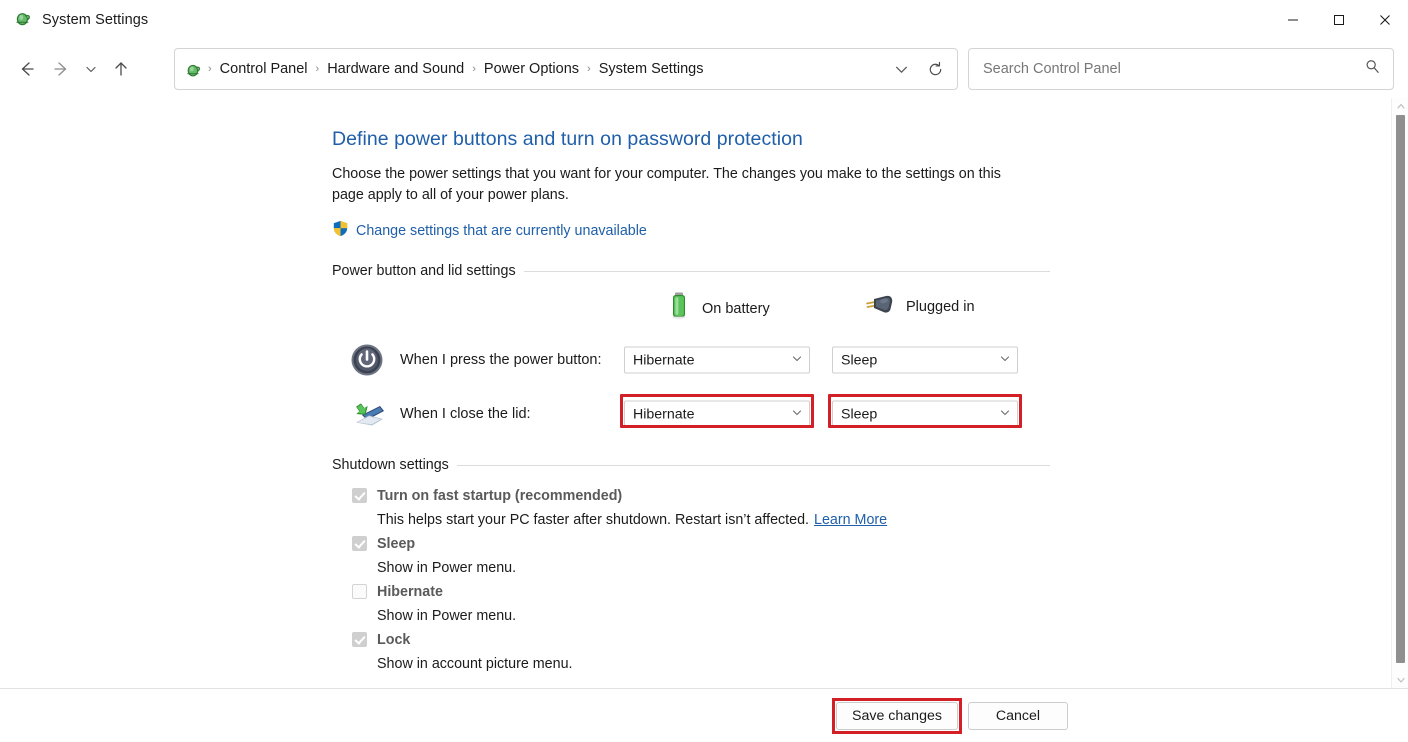 This screenshot has width=1408, height=742. What do you see at coordinates (359, 495) in the screenshot?
I see `checkbox-fast-startup` at bounding box center [359, 495].